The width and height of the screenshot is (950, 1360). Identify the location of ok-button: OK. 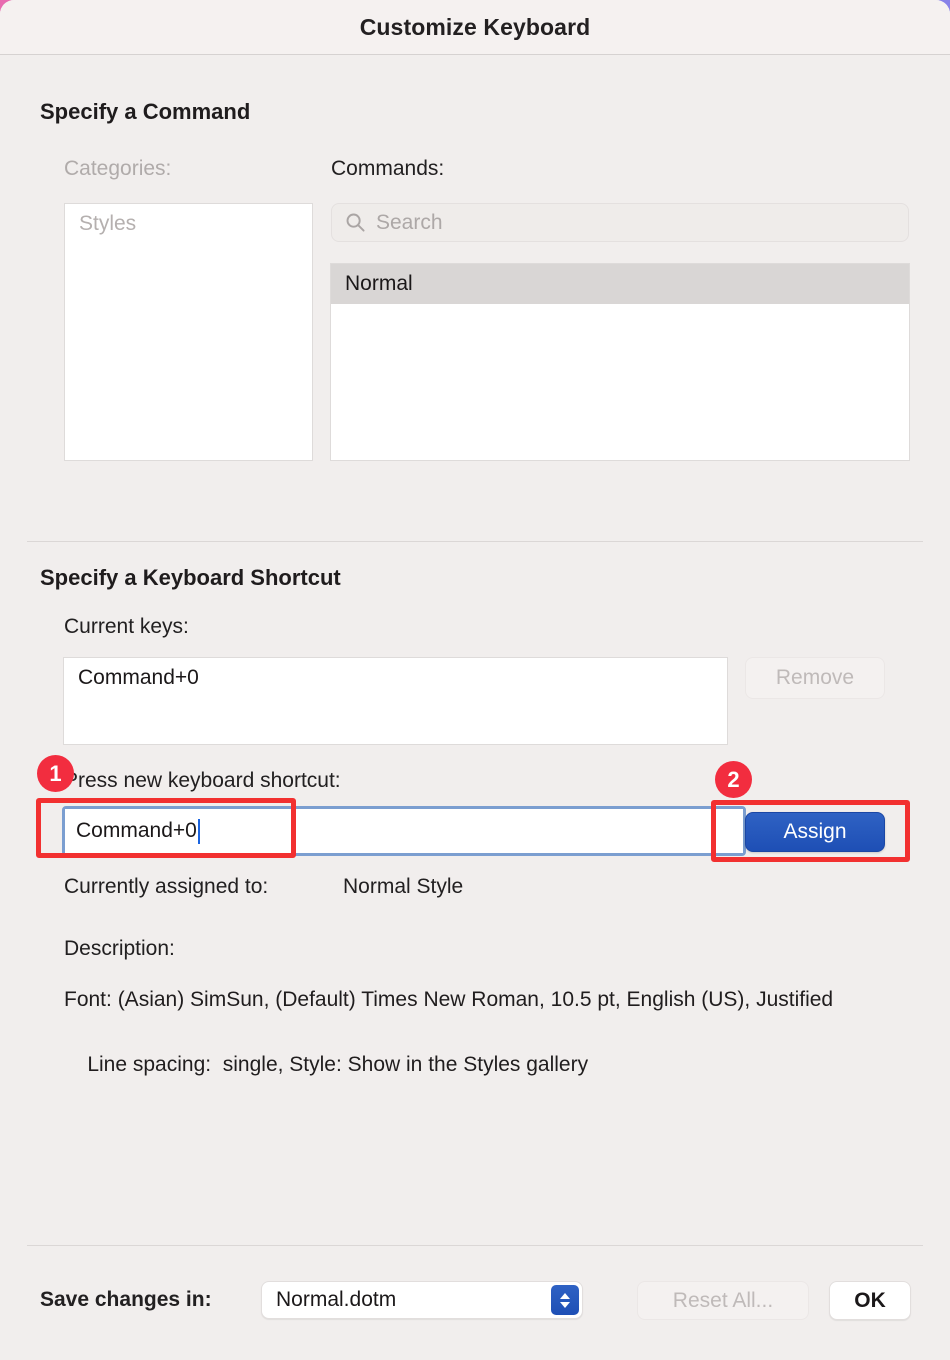
(870, 1300).